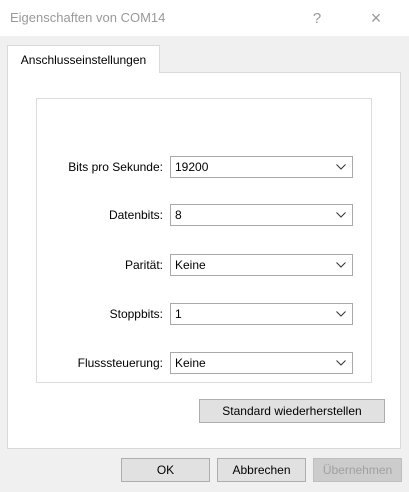 This screenshot has width=409, height=492. I want to click on help-button: ?, so click(317, 18).